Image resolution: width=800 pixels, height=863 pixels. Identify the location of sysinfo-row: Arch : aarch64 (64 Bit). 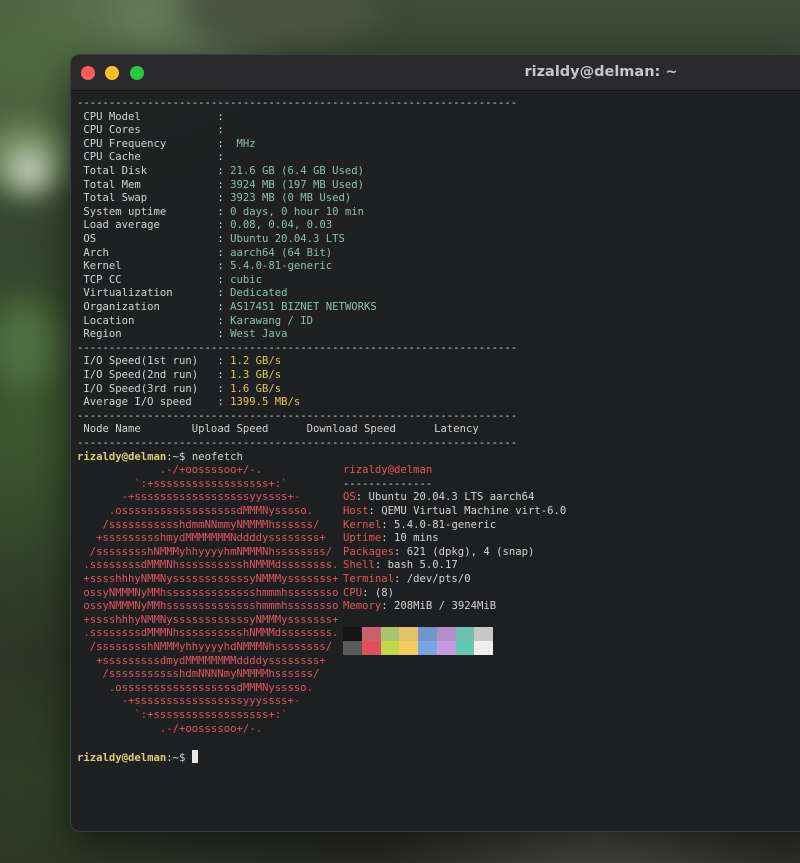
(204, 254).